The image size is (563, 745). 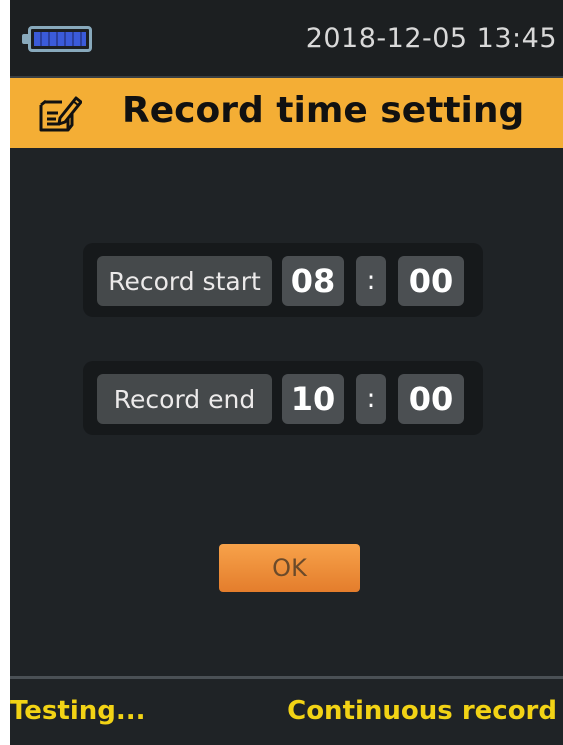 I want to click on footer-status-bar: Testing... Continuous record, so click(x=286, y=712).